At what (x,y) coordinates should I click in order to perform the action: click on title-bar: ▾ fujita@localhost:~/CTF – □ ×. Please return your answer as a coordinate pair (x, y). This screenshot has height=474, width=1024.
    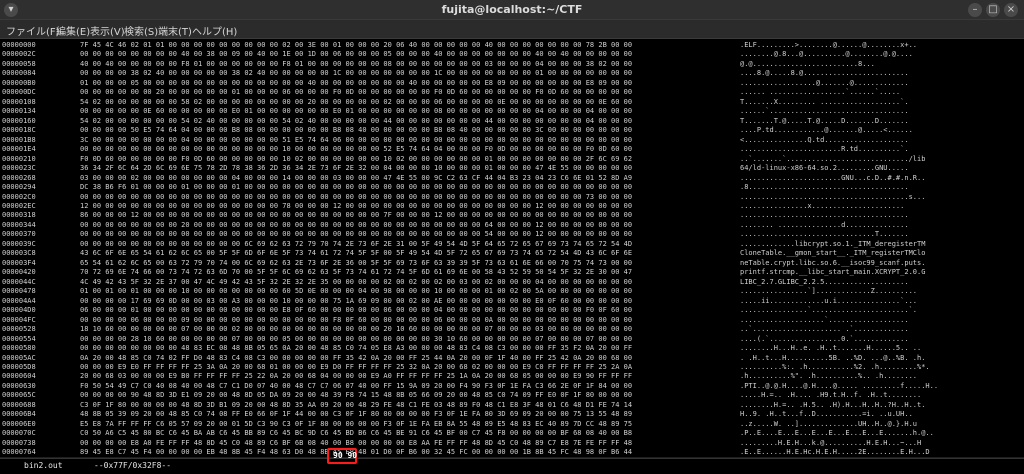
    Looking at the image, I should click on (512, 10).